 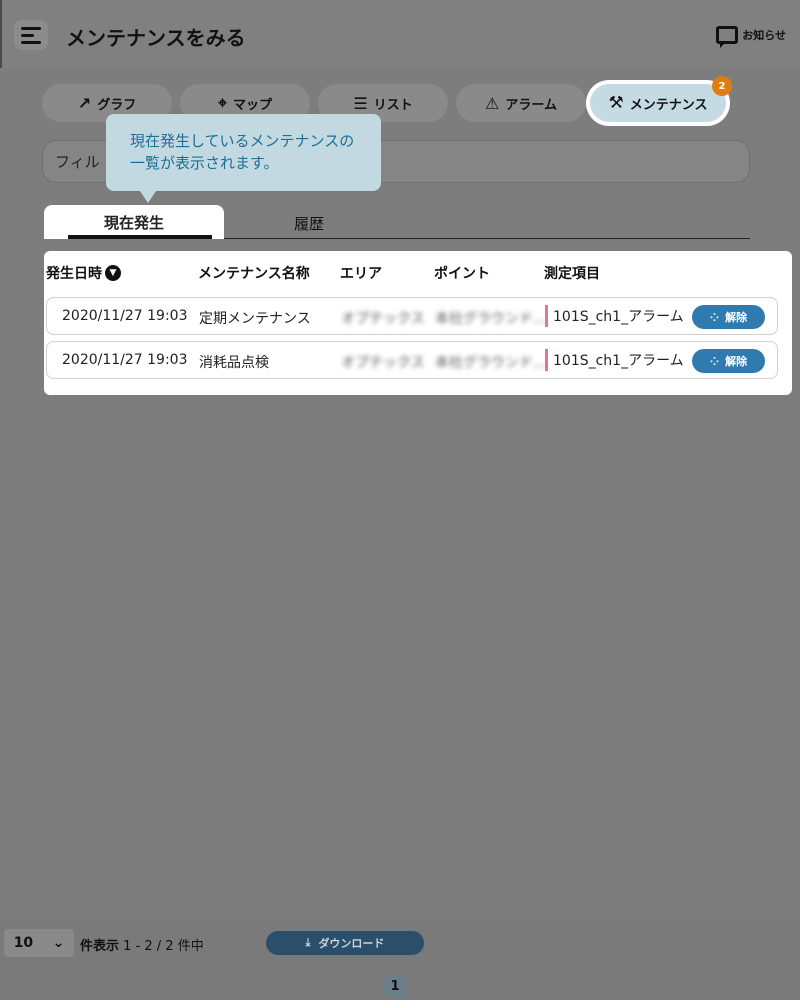 What do you see at coordinates (156, 38) in the screenshot?
I see `page-title: メンテナンスをみる` at bounding box center [156, 38].